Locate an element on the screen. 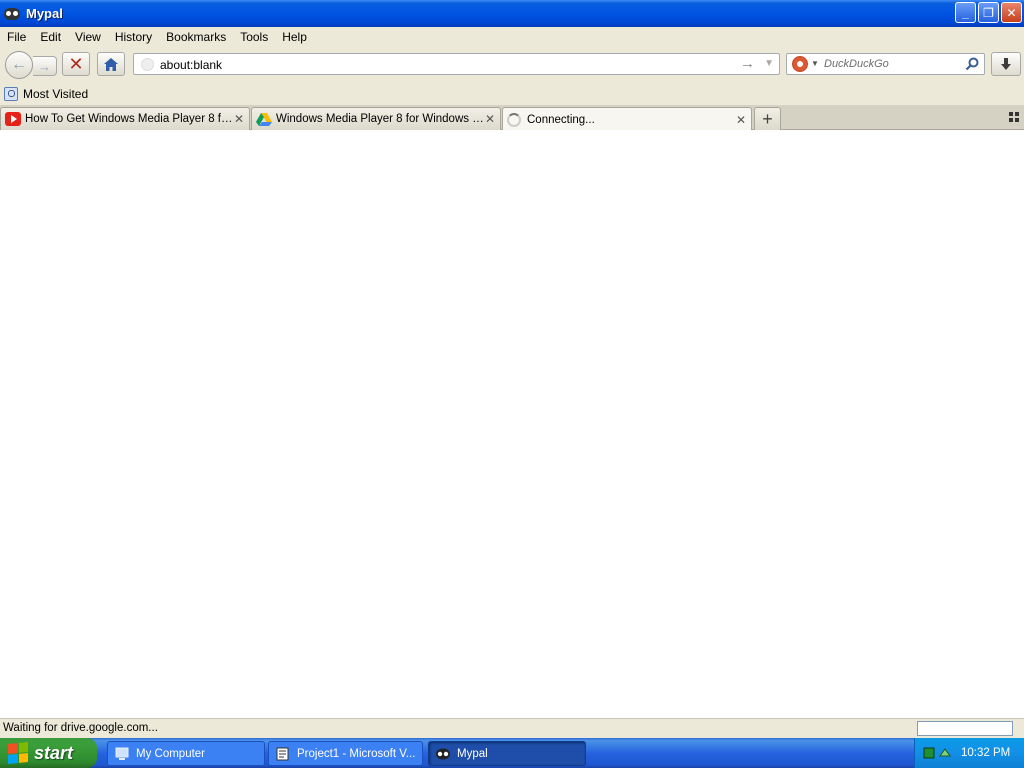 This screenshot has width=1024, height=768. loading-spinner-icon is located at coordinates (514, 119).